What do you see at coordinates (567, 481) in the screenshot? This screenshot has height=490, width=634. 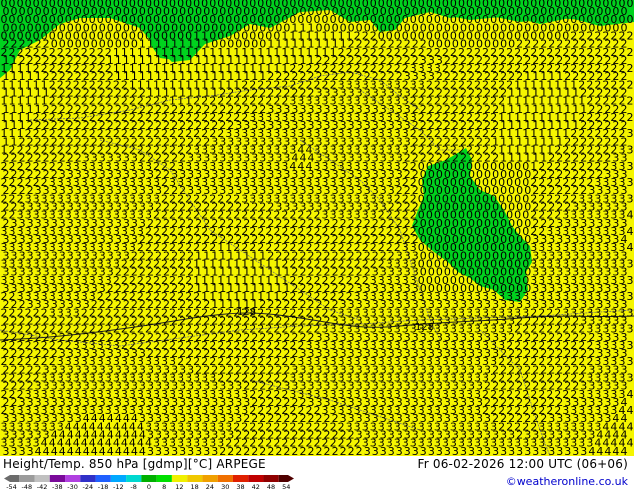 I see `credit-link: ©weatheronline.co.uk` at bounding box center [567, 481].